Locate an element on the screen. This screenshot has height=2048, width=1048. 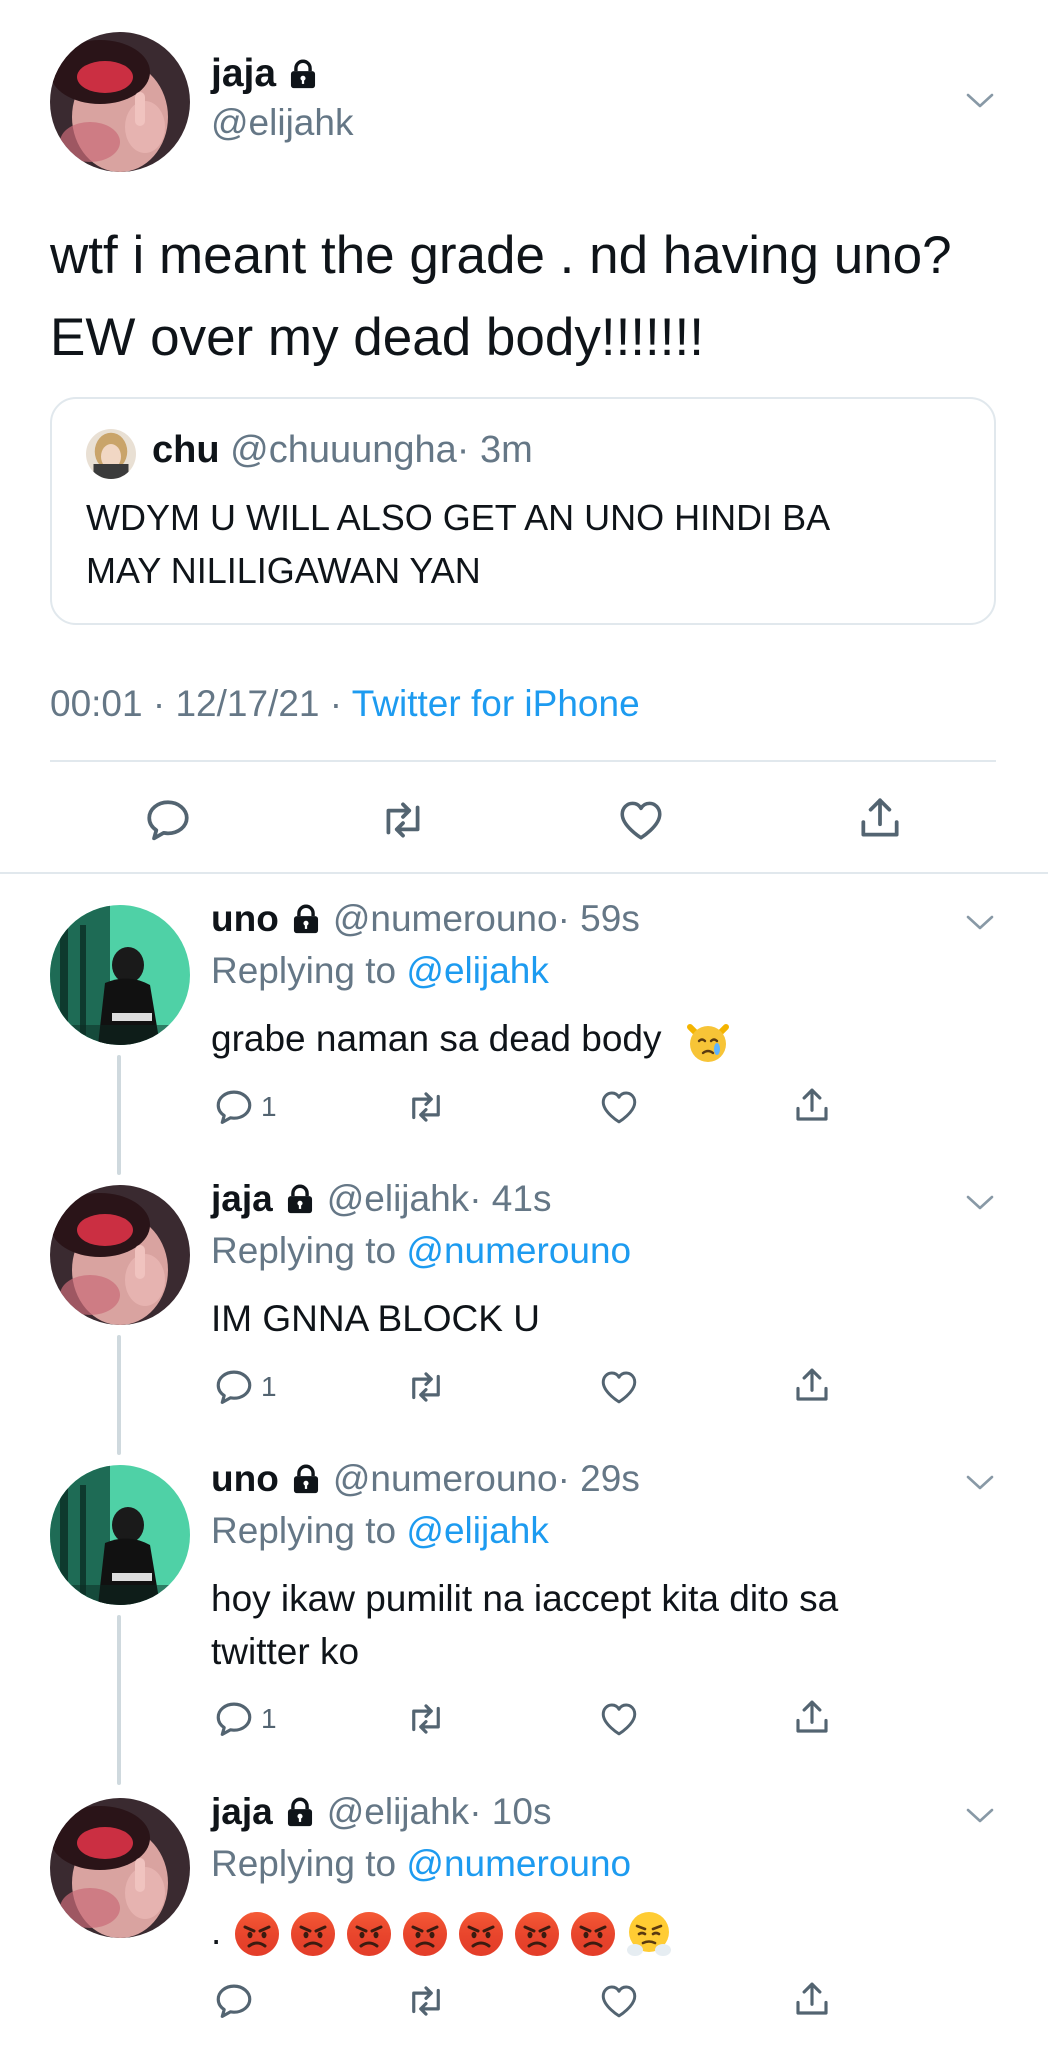
reply-text-line: twitter ko is located at coordinates (285, 1651).